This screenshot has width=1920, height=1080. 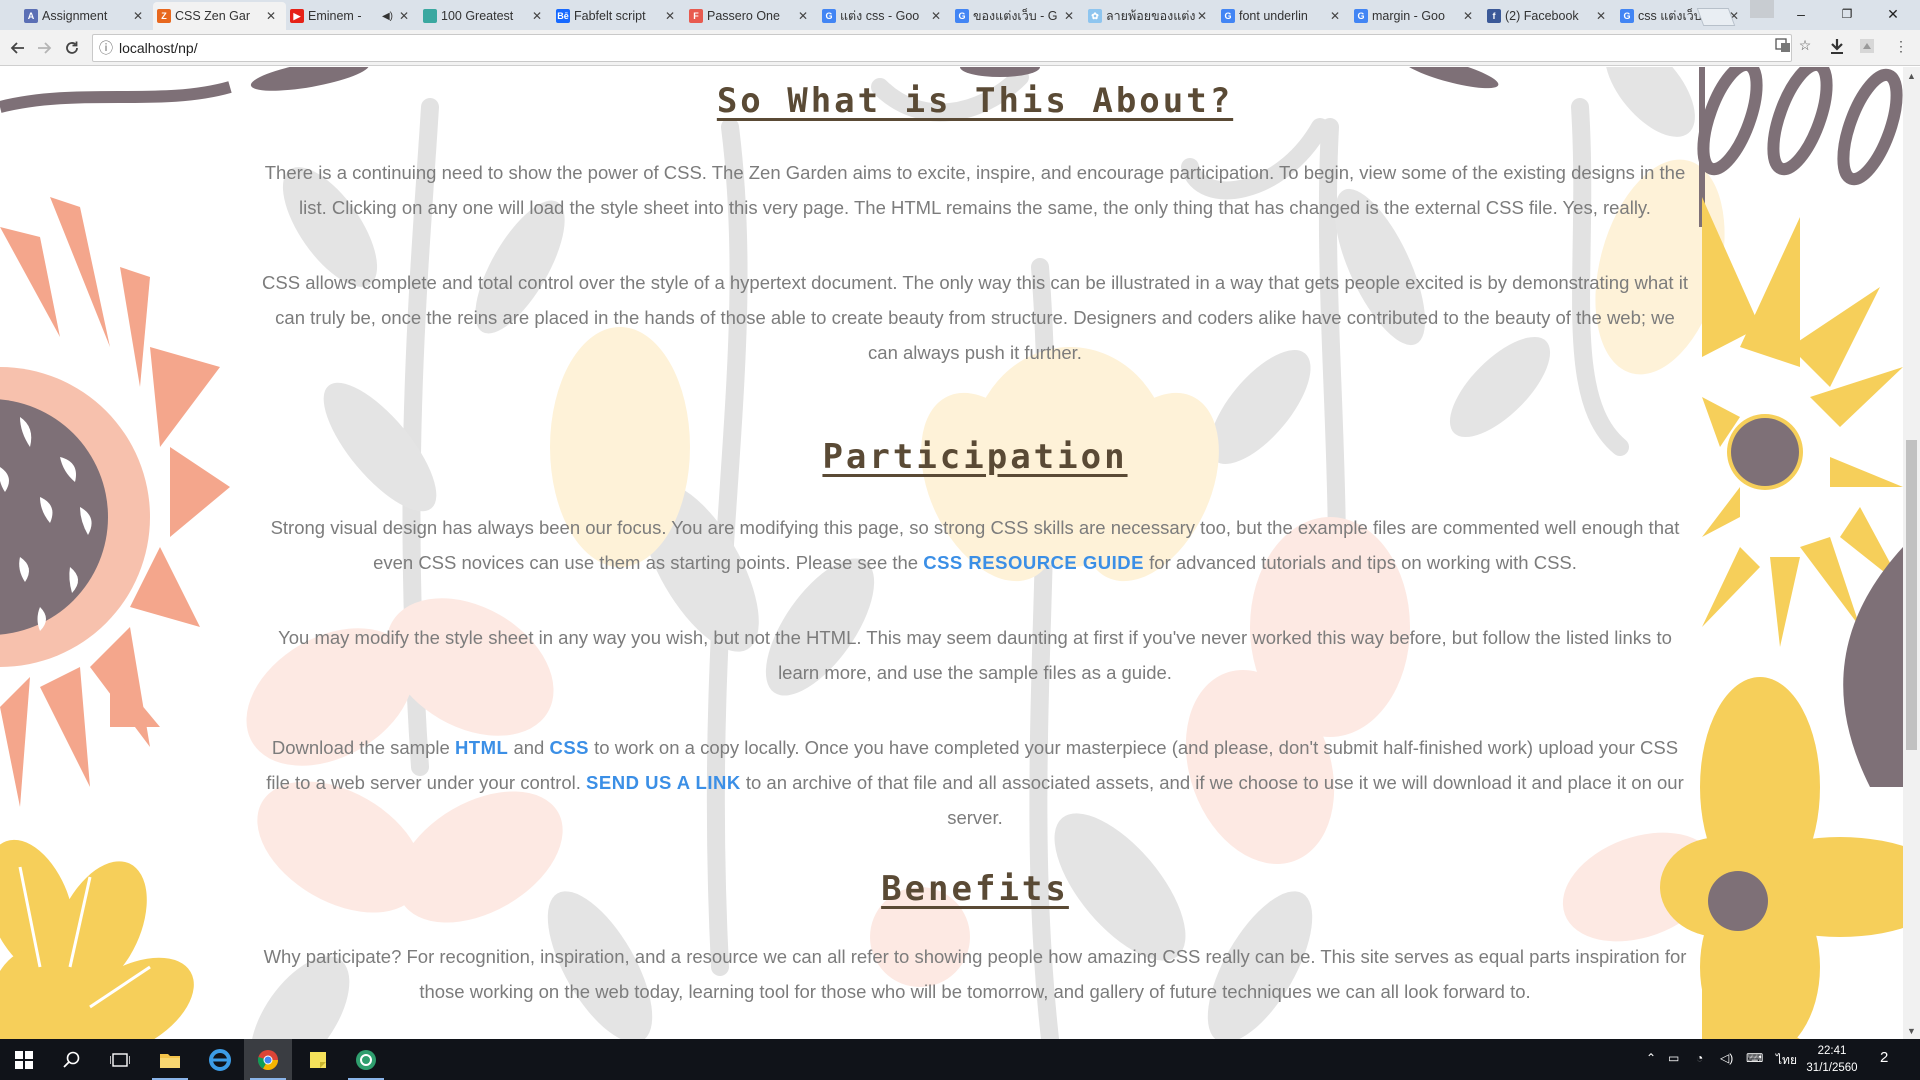 What do you see at coordinates (1911, 1030) in the screenshot?
I see `scroll-down-arrow: ▼` at bounding box center [1911, 1030].